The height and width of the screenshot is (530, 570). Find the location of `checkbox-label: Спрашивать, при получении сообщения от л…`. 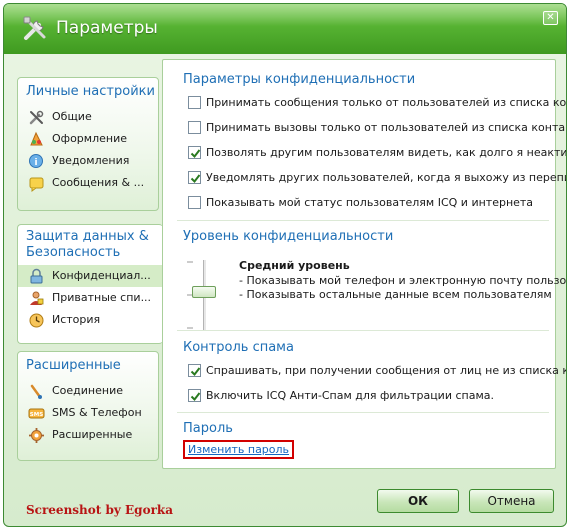

checkbox-label: Спрашивать, при получении сообщения от л… is located at coordinates (386, 370).